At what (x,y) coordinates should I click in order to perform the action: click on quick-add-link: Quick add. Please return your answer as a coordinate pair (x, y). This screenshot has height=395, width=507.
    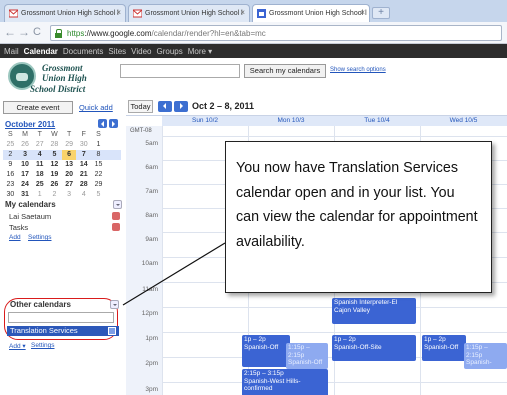
    Looking at the image, I should click on (96, 107).